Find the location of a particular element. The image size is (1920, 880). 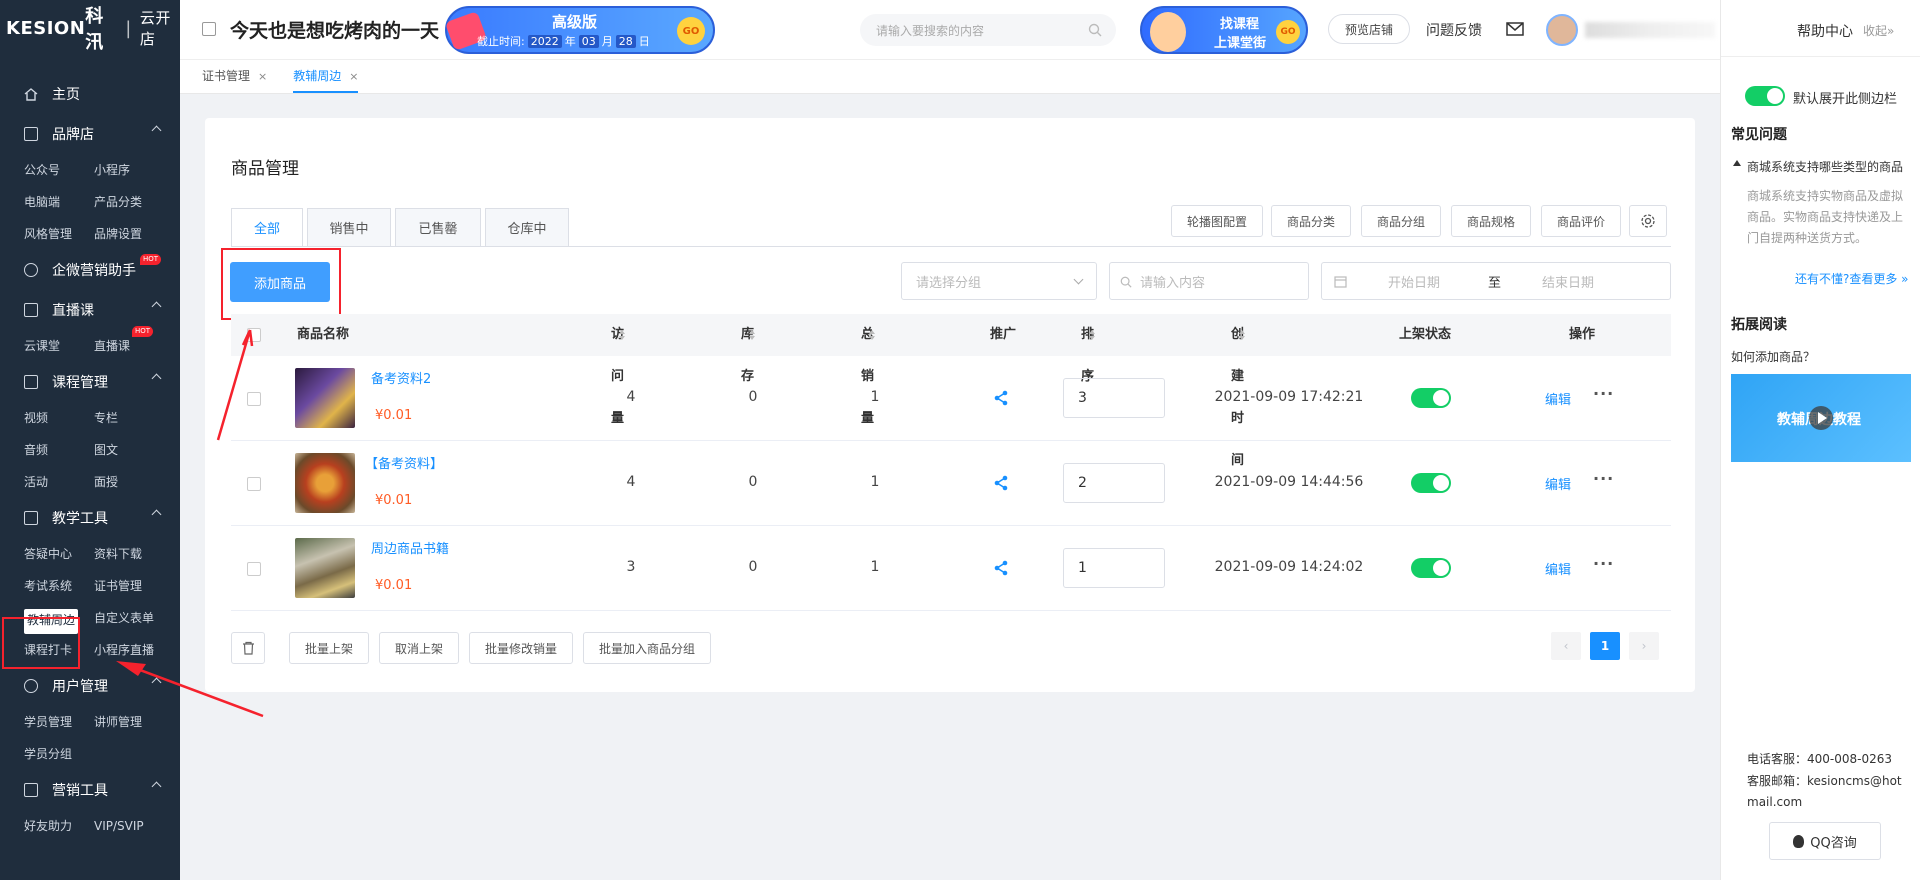

tutorial-video: 教辅周边教程 is located at coordinates (1821, 418).